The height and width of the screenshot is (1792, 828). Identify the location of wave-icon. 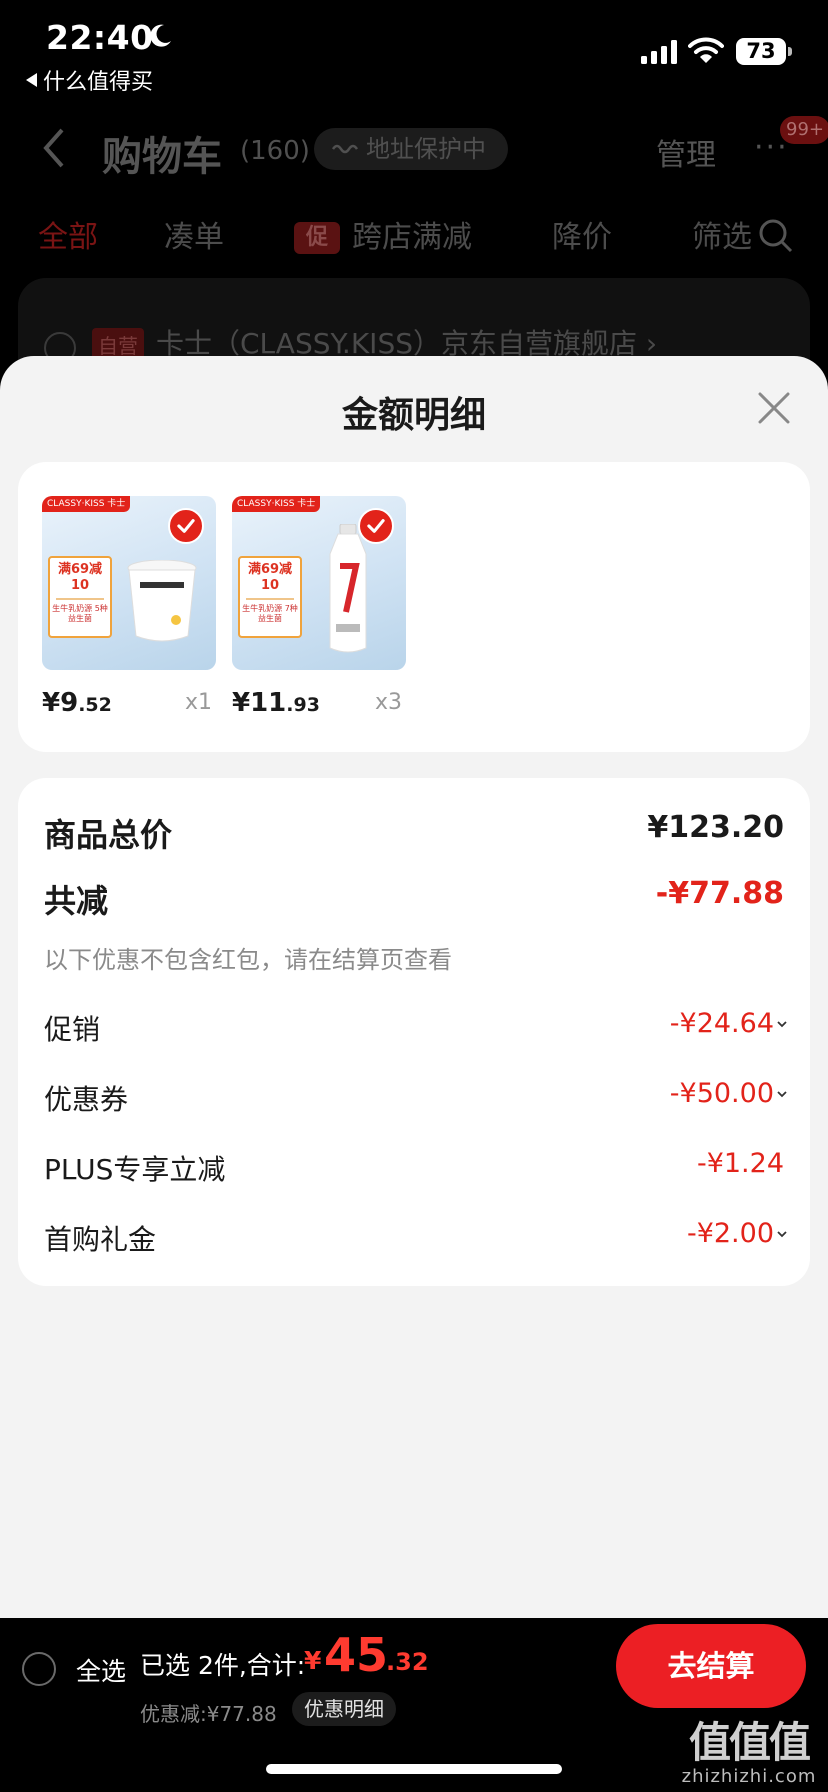
(345, 149).